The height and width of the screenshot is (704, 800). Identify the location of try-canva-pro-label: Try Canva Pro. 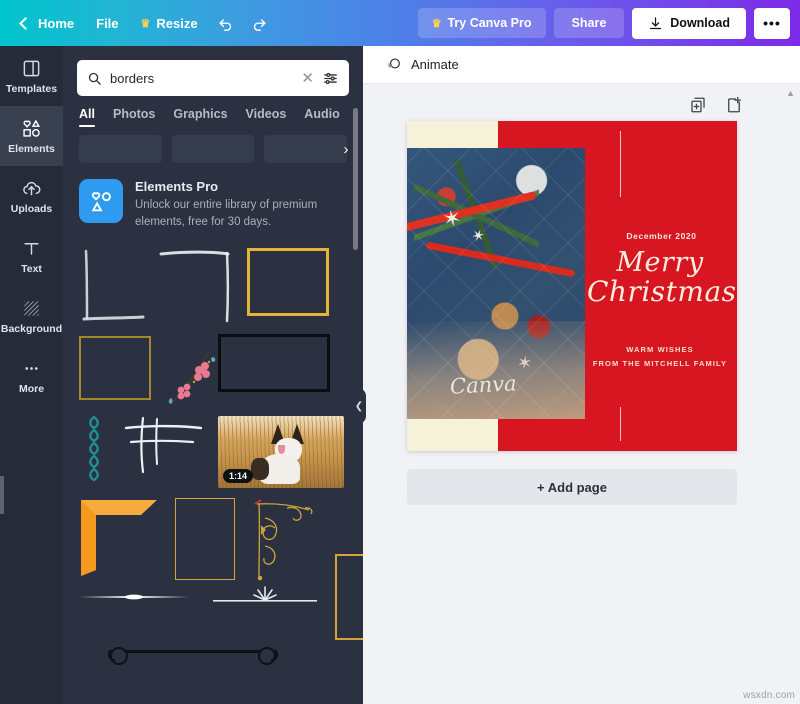
(489, 23).